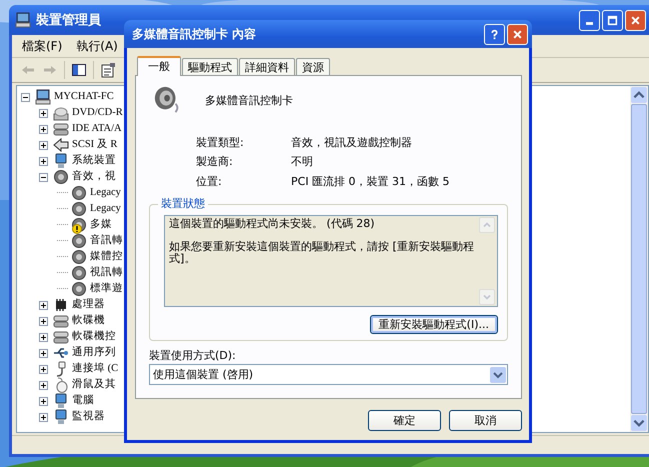  Describe the element at coordinates (88, 417) in the screenshot. I see `tree-item: 監視器` at that location.